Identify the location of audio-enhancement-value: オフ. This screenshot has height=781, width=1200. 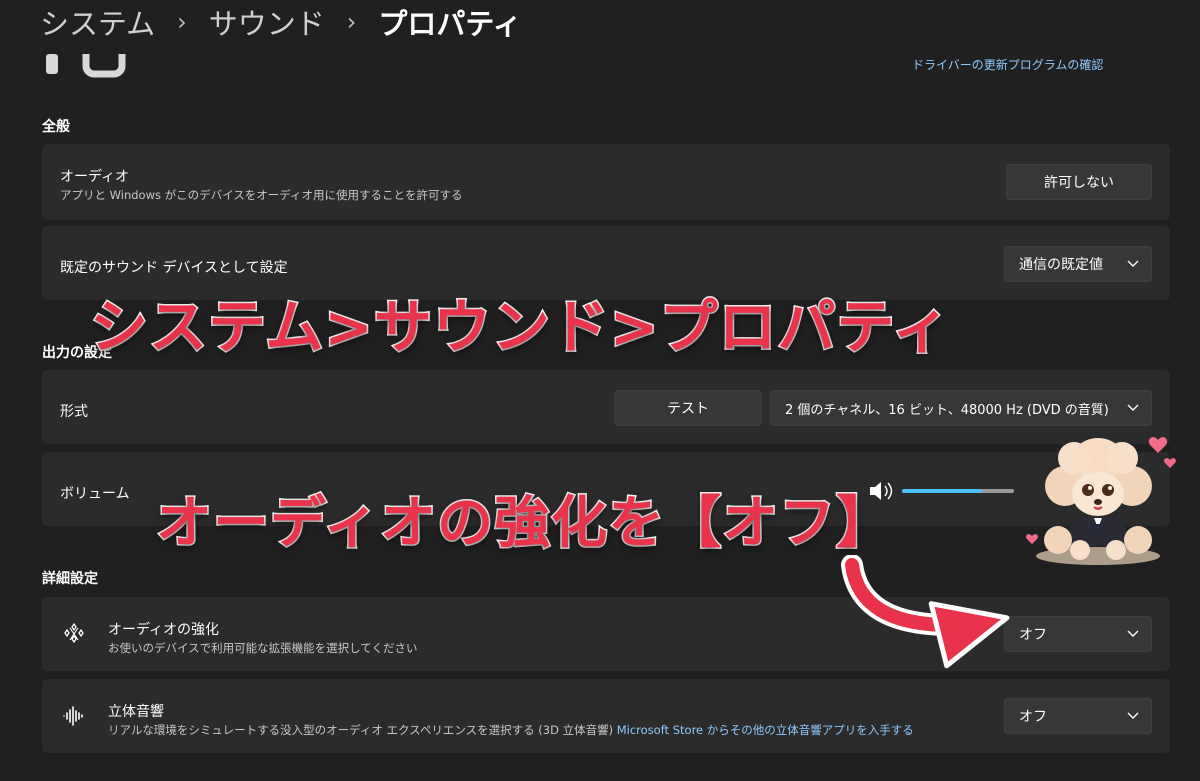
(1033, 635).